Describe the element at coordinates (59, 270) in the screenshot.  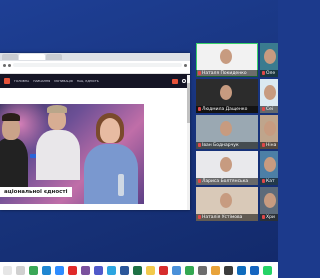
I see `zoom-icon` at that location.